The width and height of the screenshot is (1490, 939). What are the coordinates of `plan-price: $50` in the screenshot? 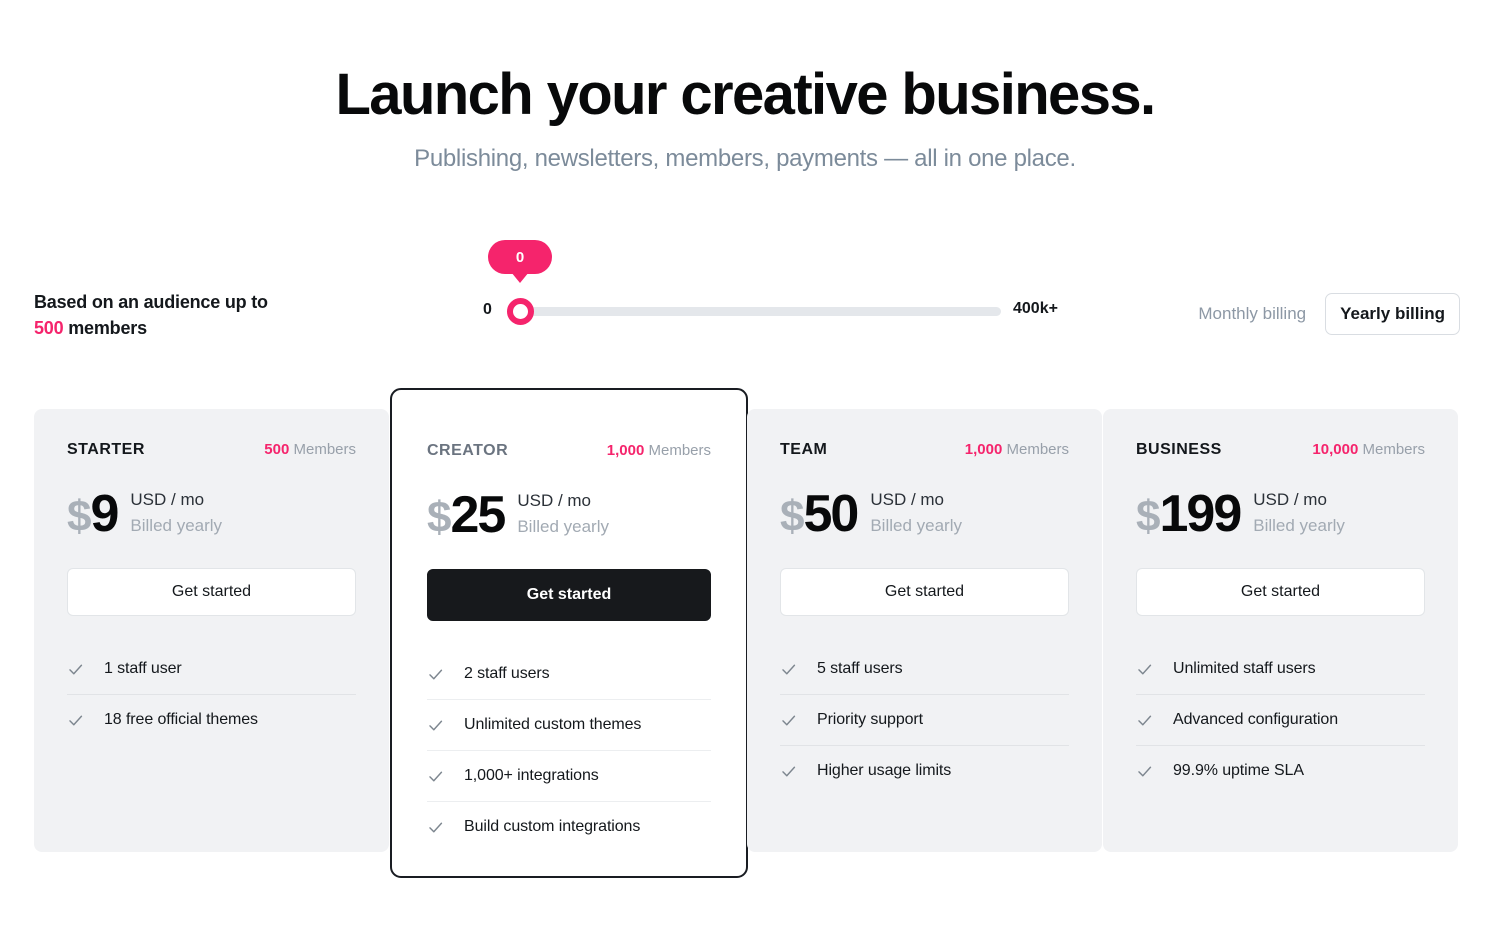 It's located at (819, 513).